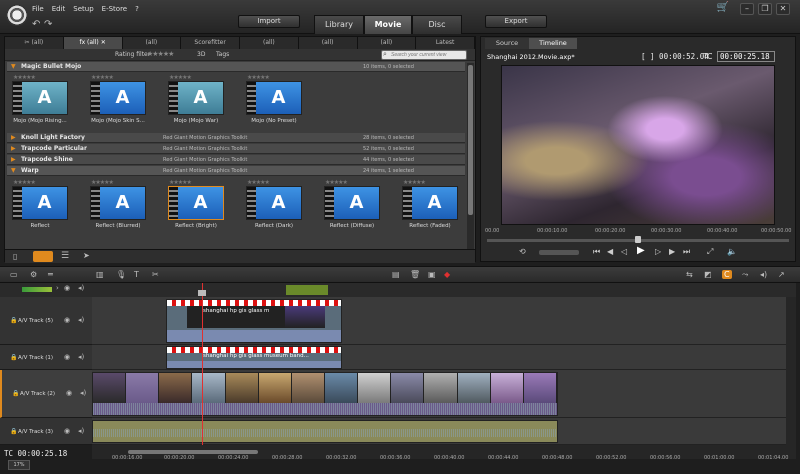  Describe the element at coordinates (86, 255) in the screenshot. I see `arrow-icon: ➤` at that location.